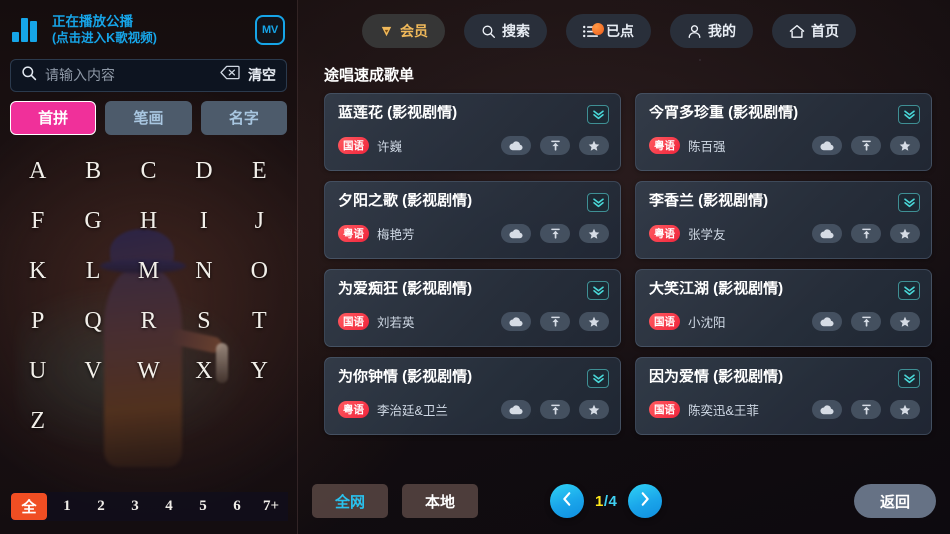 The image size is (950, 534). What do you see at coordinates (37, 322) in the screenshot?
I see `key-p: P` at bounding box center [37, 322].